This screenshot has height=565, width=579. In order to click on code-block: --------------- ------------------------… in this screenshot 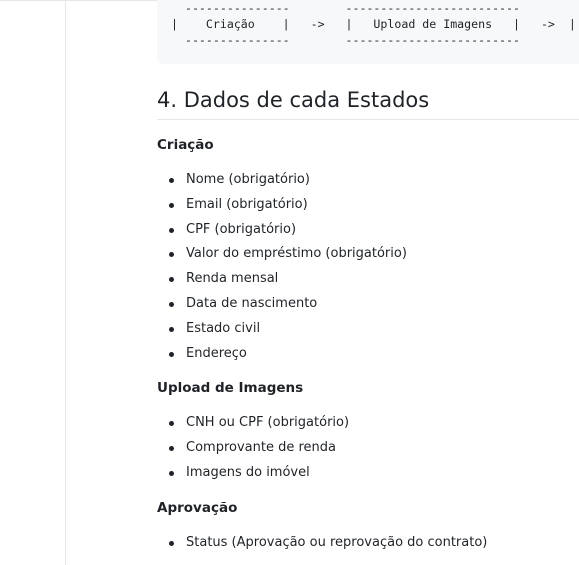, I will do `click(368, 32)`.